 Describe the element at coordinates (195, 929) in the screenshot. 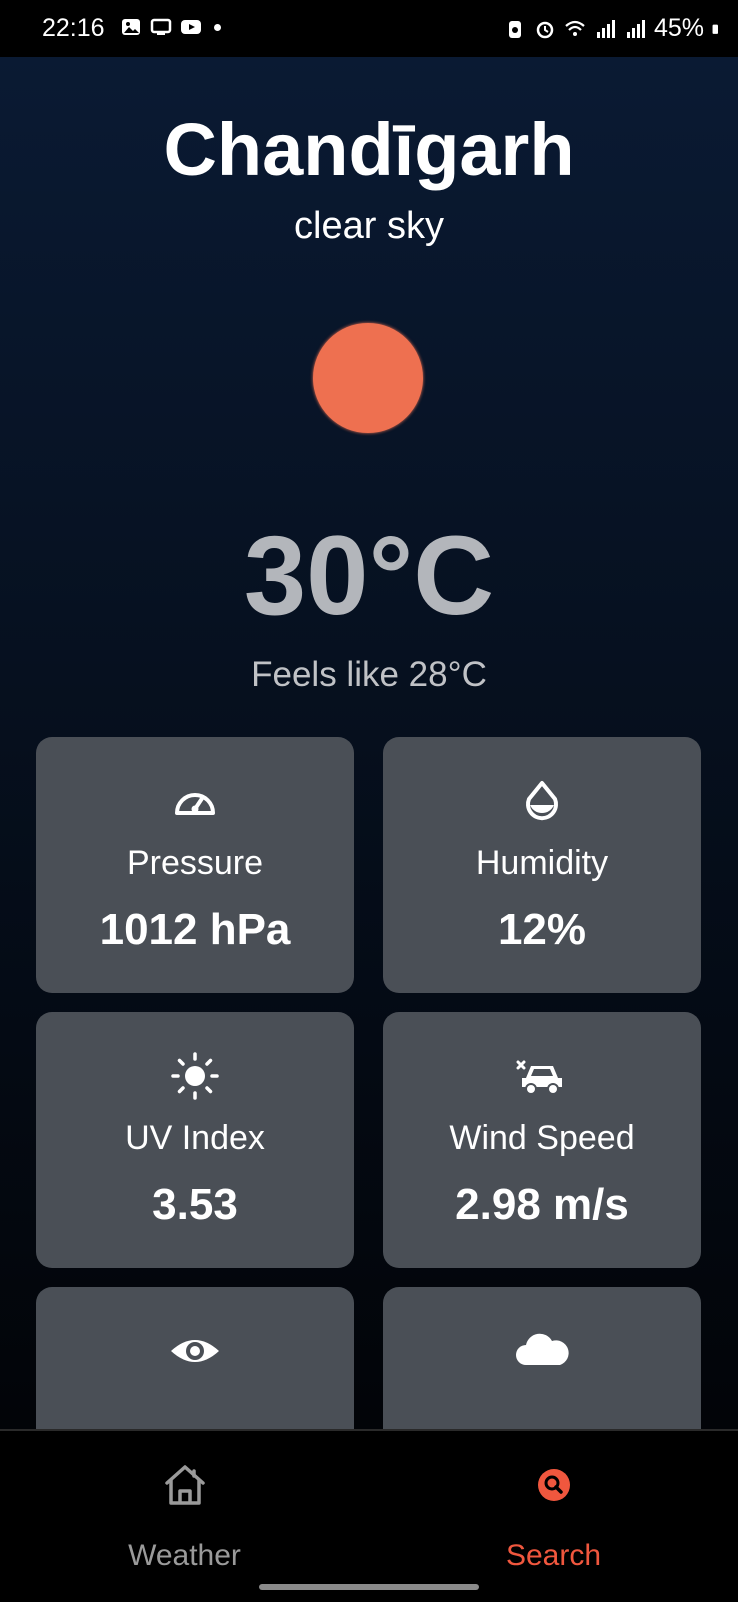

I see `pressure-value: 1012 hPa` at that location.